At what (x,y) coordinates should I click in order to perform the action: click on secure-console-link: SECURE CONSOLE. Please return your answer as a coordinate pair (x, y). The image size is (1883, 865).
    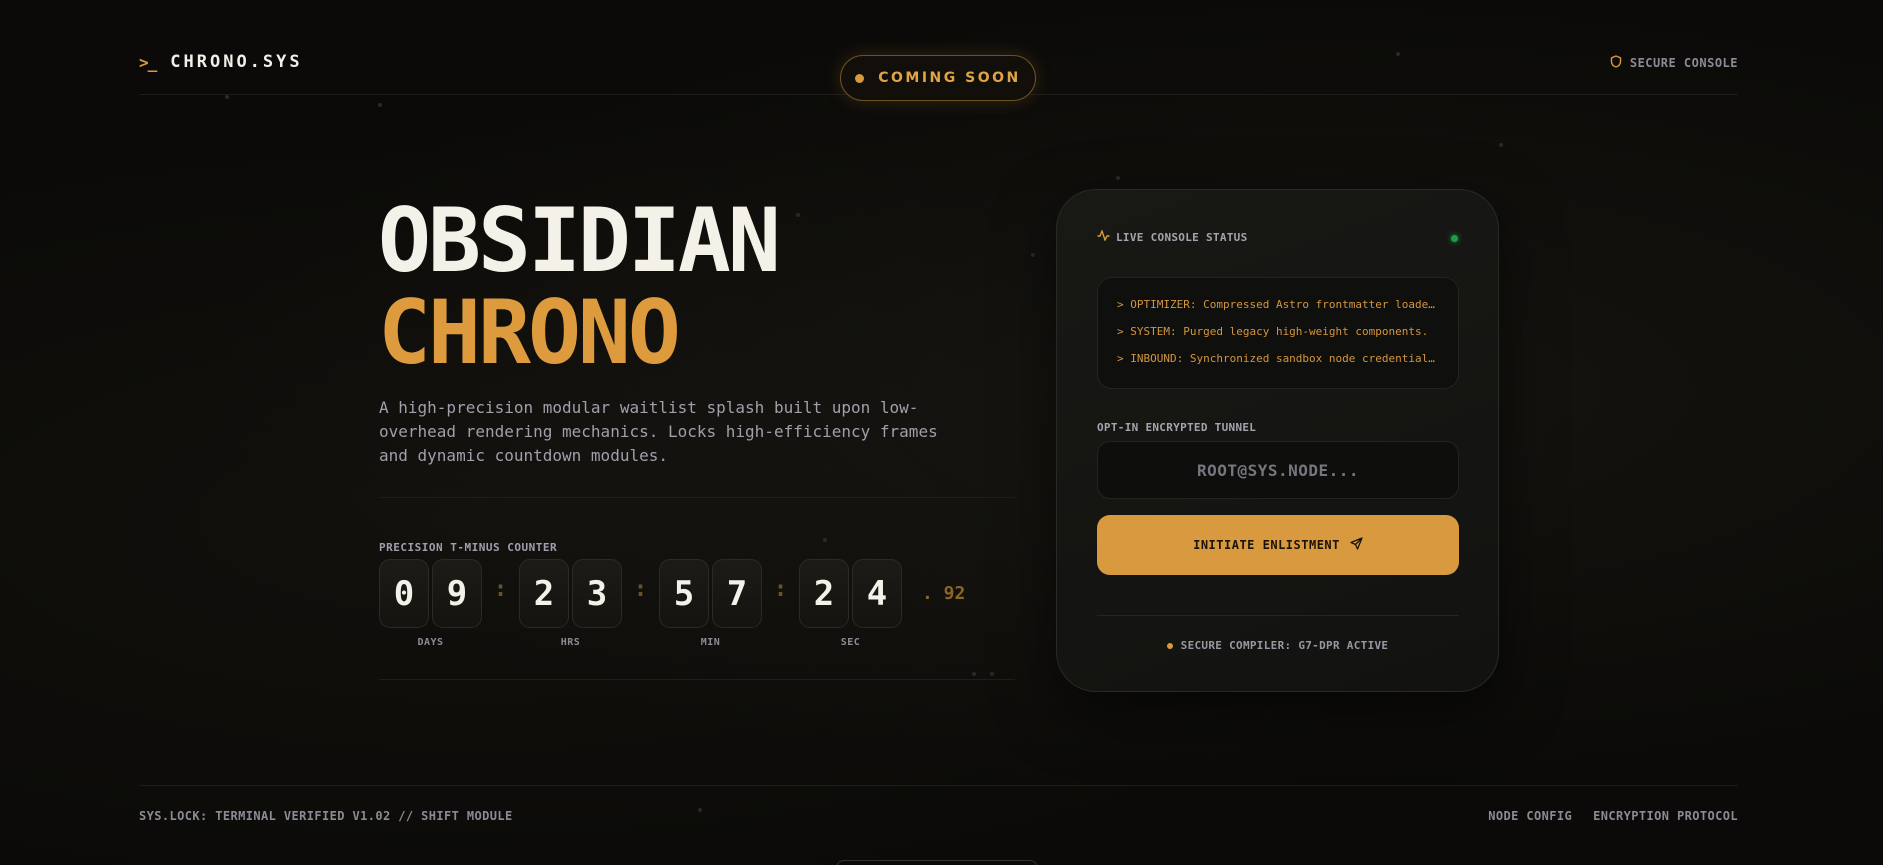
    Looking at the image, I should click on (1674, 63).